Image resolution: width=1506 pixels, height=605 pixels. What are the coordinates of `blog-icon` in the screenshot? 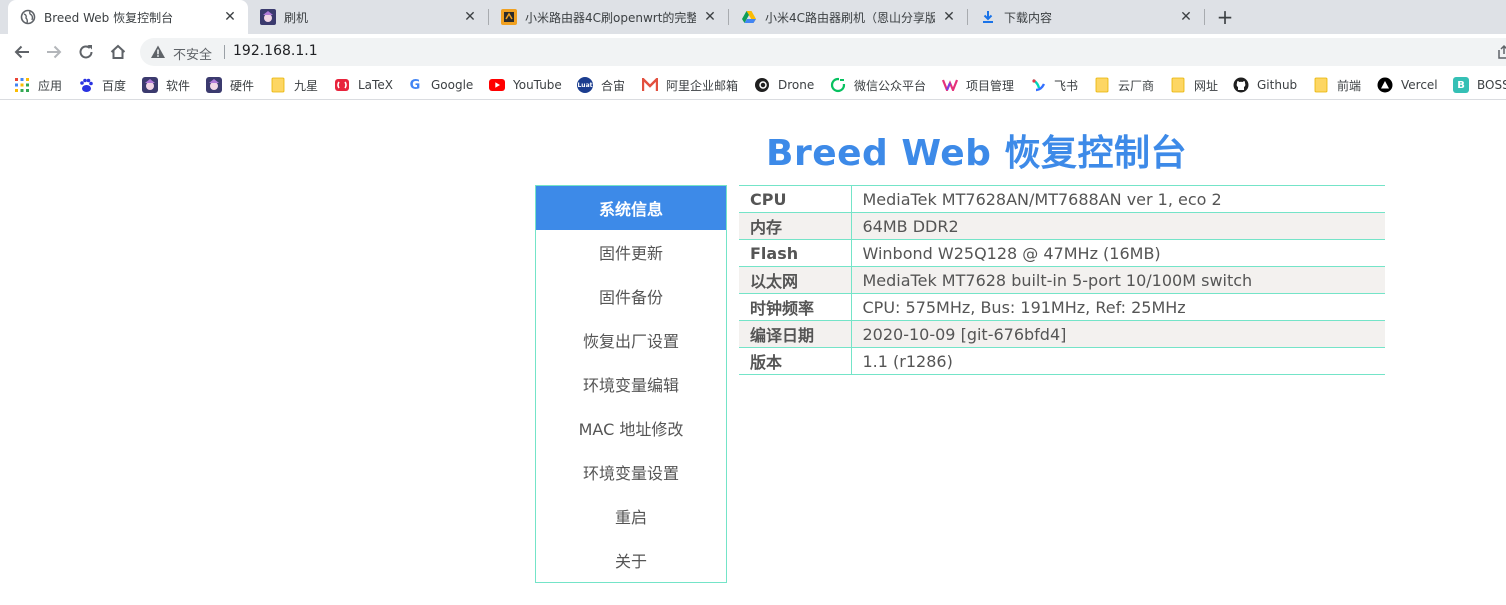 It's located at (509, 17).